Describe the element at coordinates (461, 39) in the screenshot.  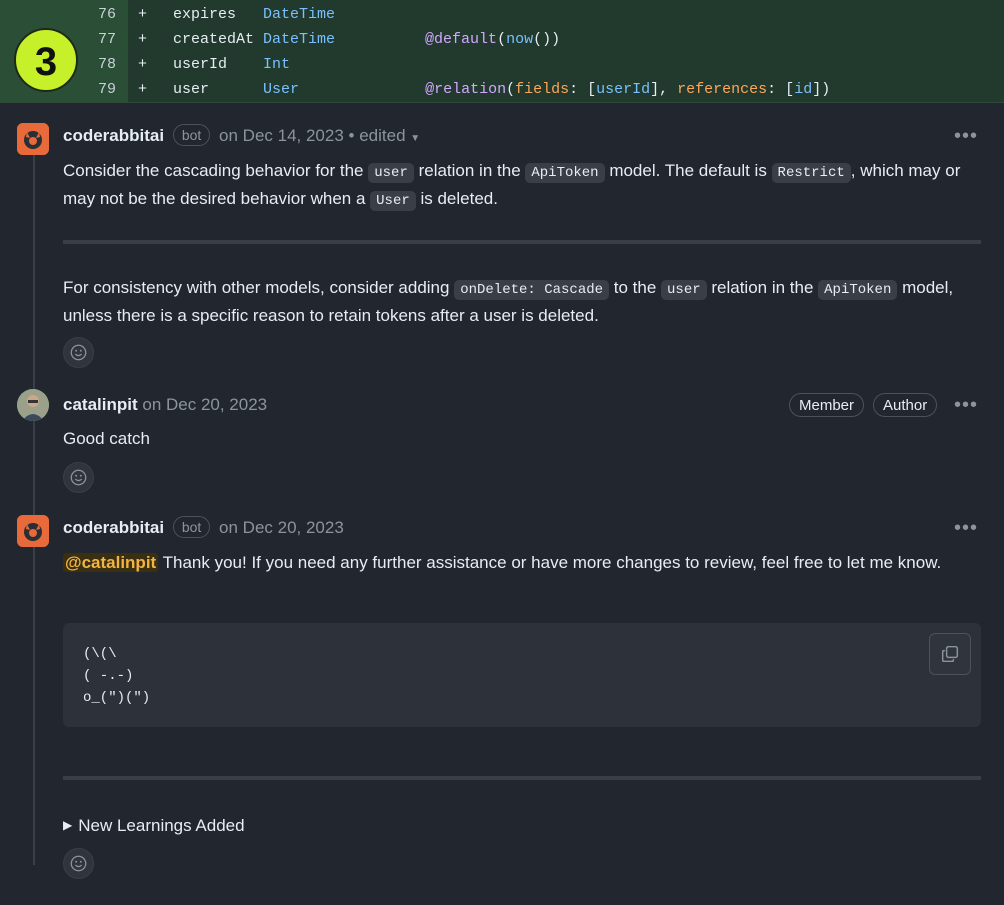
I see `code-token: @default` at that location.